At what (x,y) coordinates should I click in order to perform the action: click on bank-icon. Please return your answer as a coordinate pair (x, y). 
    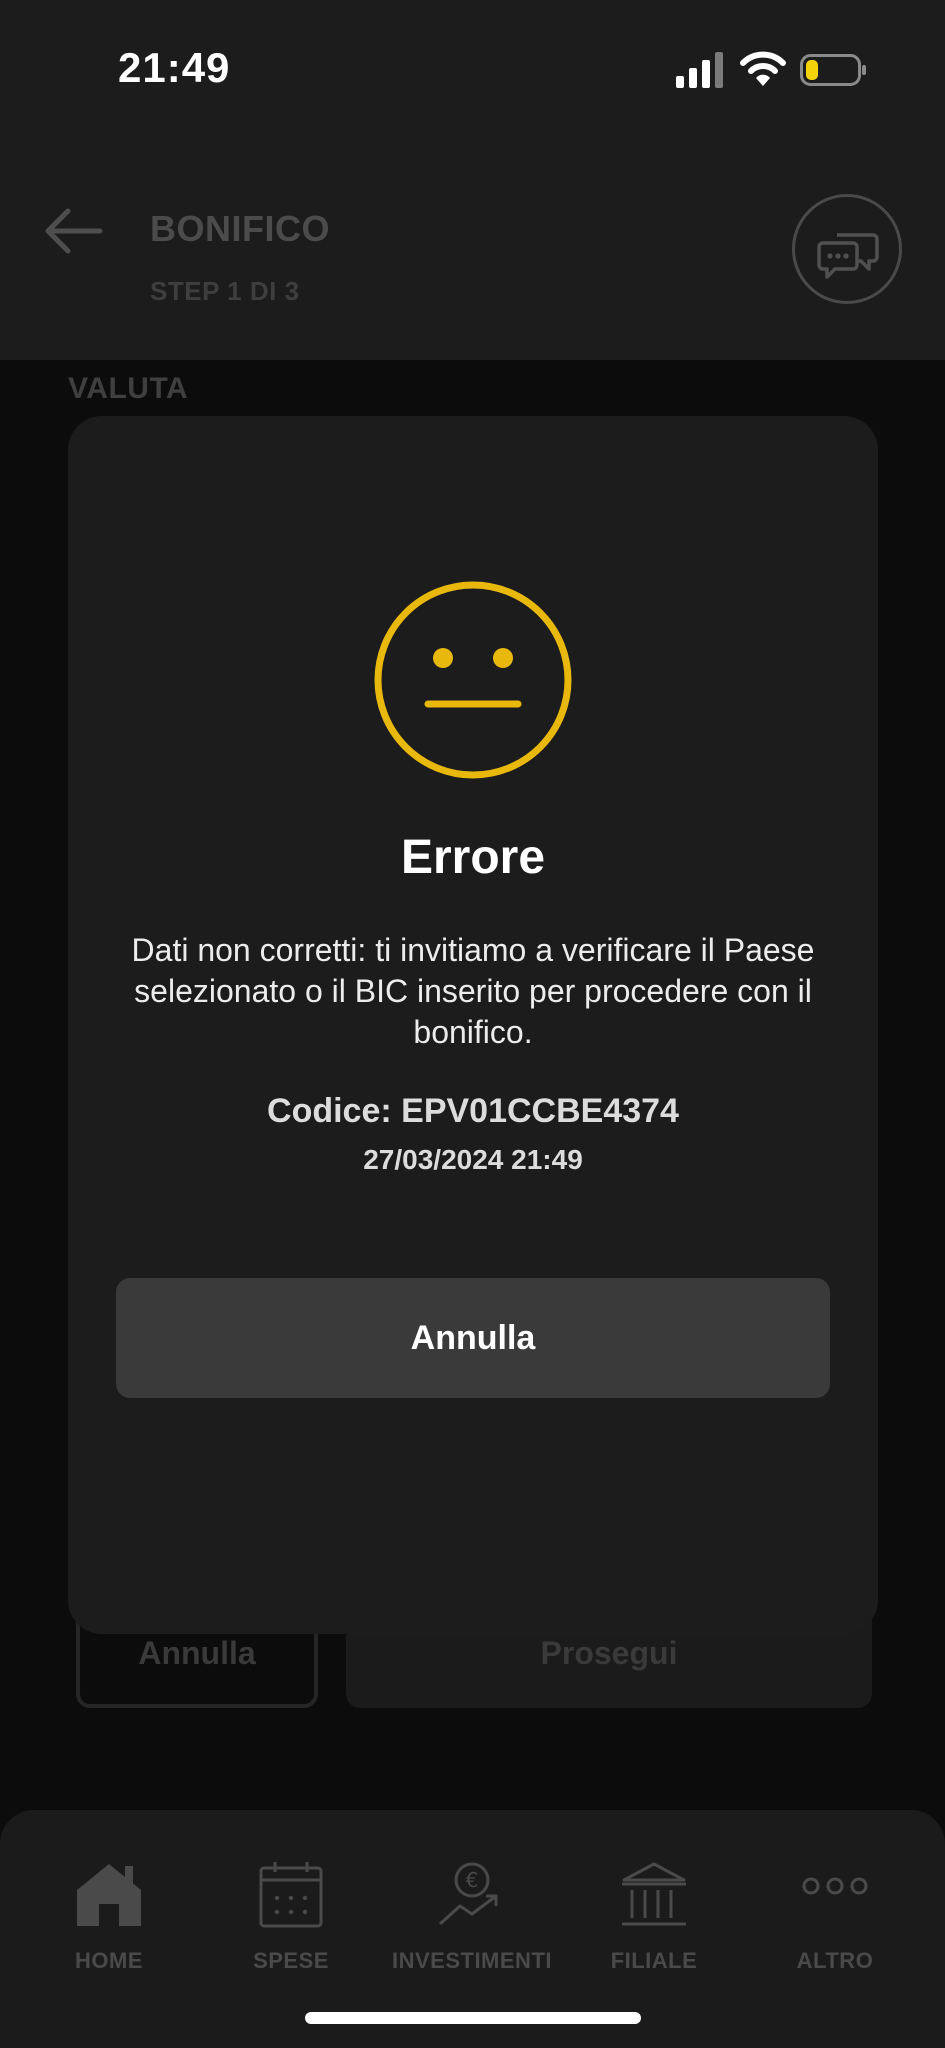
    Looking at the image, I should click on (654, 1894).